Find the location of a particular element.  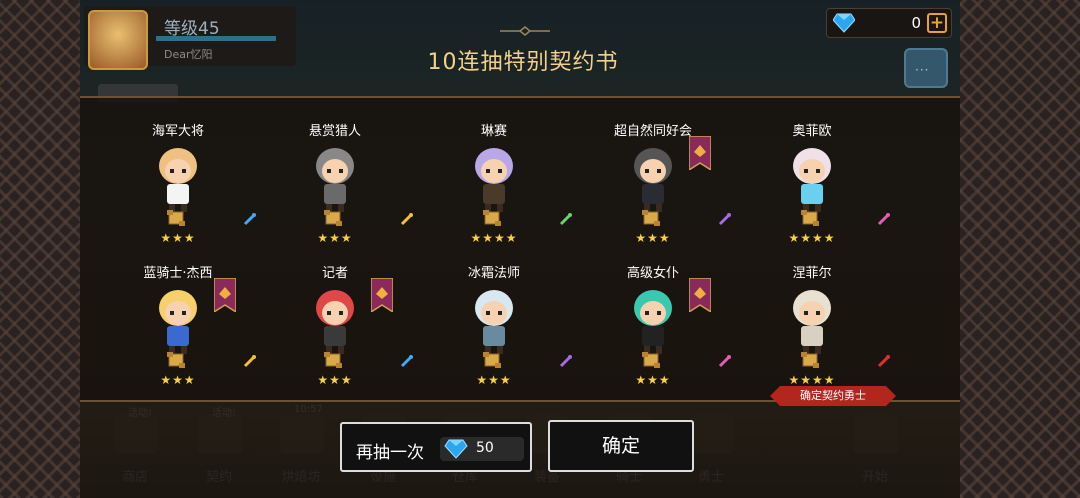

hero-name: 海军大将 is located at coordinates (177, 131).